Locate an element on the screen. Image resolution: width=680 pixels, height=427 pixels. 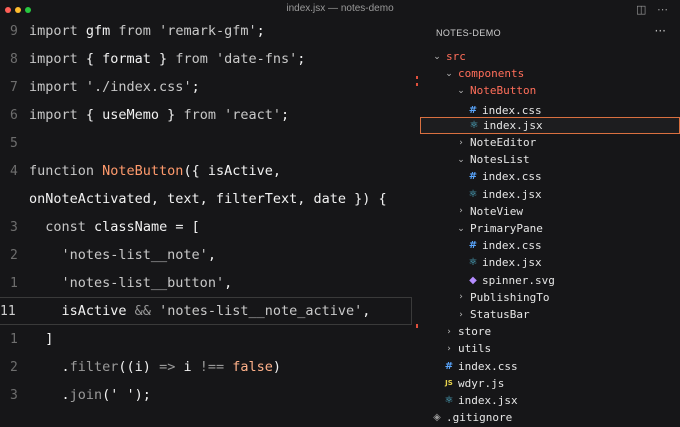
code-text: import './index.css'; is located at coordinates (114, 87).